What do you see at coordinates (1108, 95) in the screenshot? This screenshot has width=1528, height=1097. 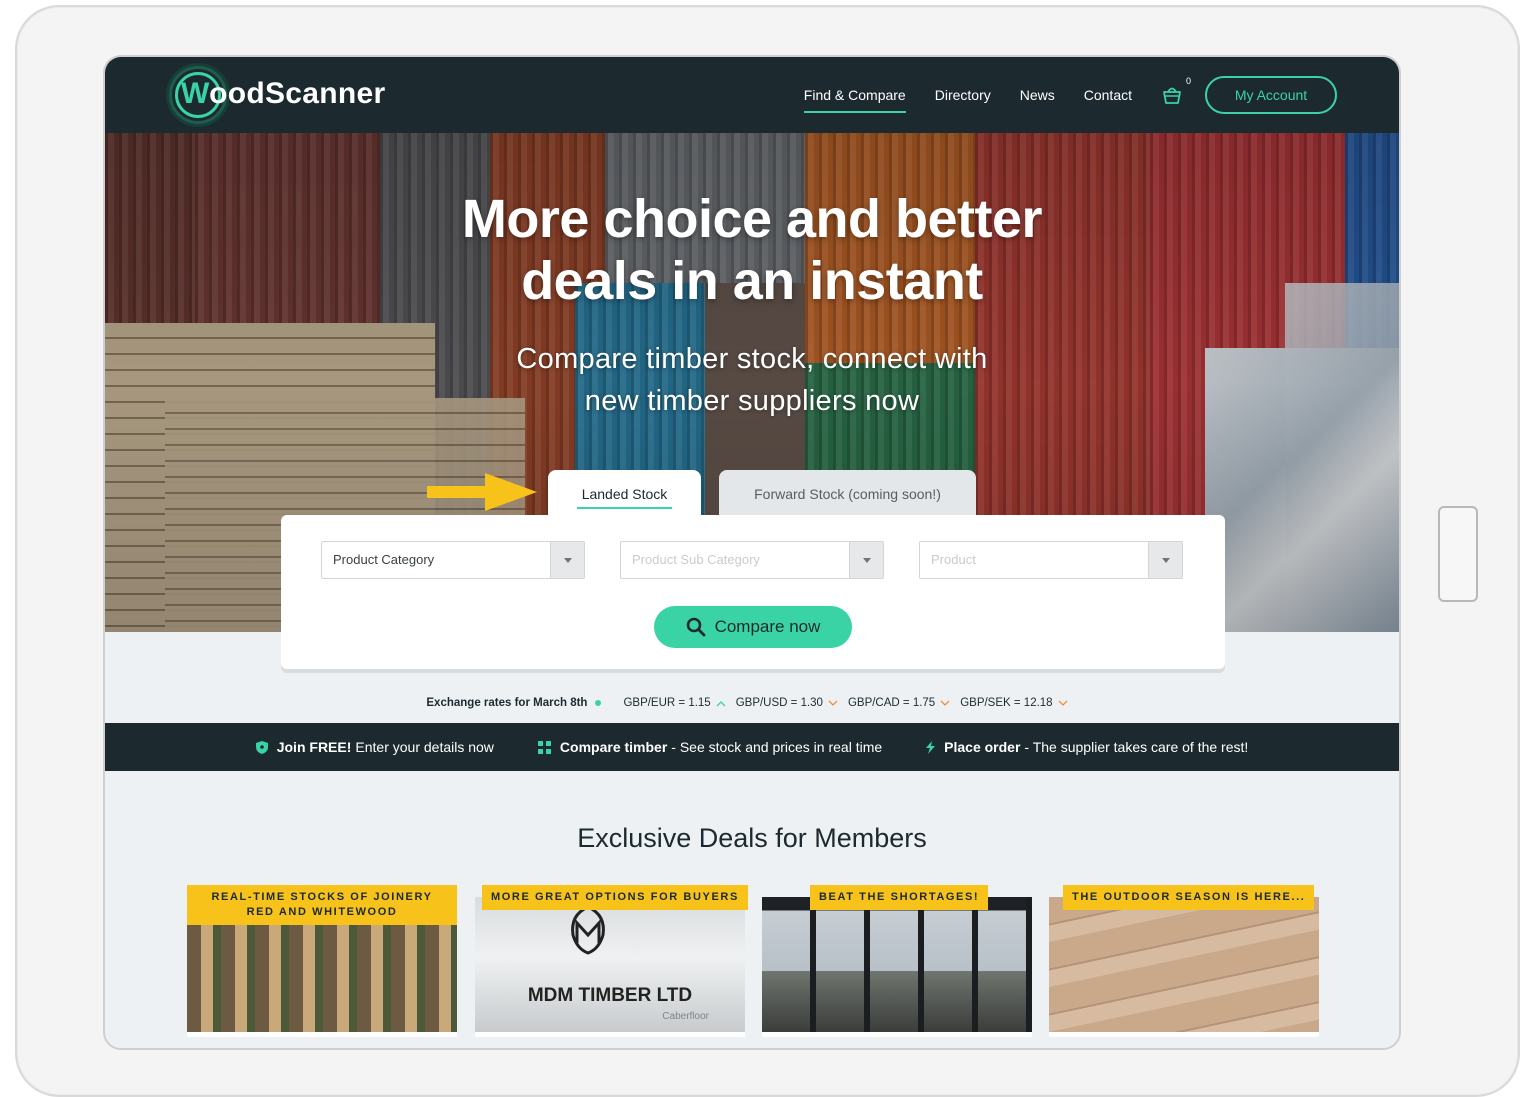 I see `nav-contact: Contact` at bounding box center [1108, 95].